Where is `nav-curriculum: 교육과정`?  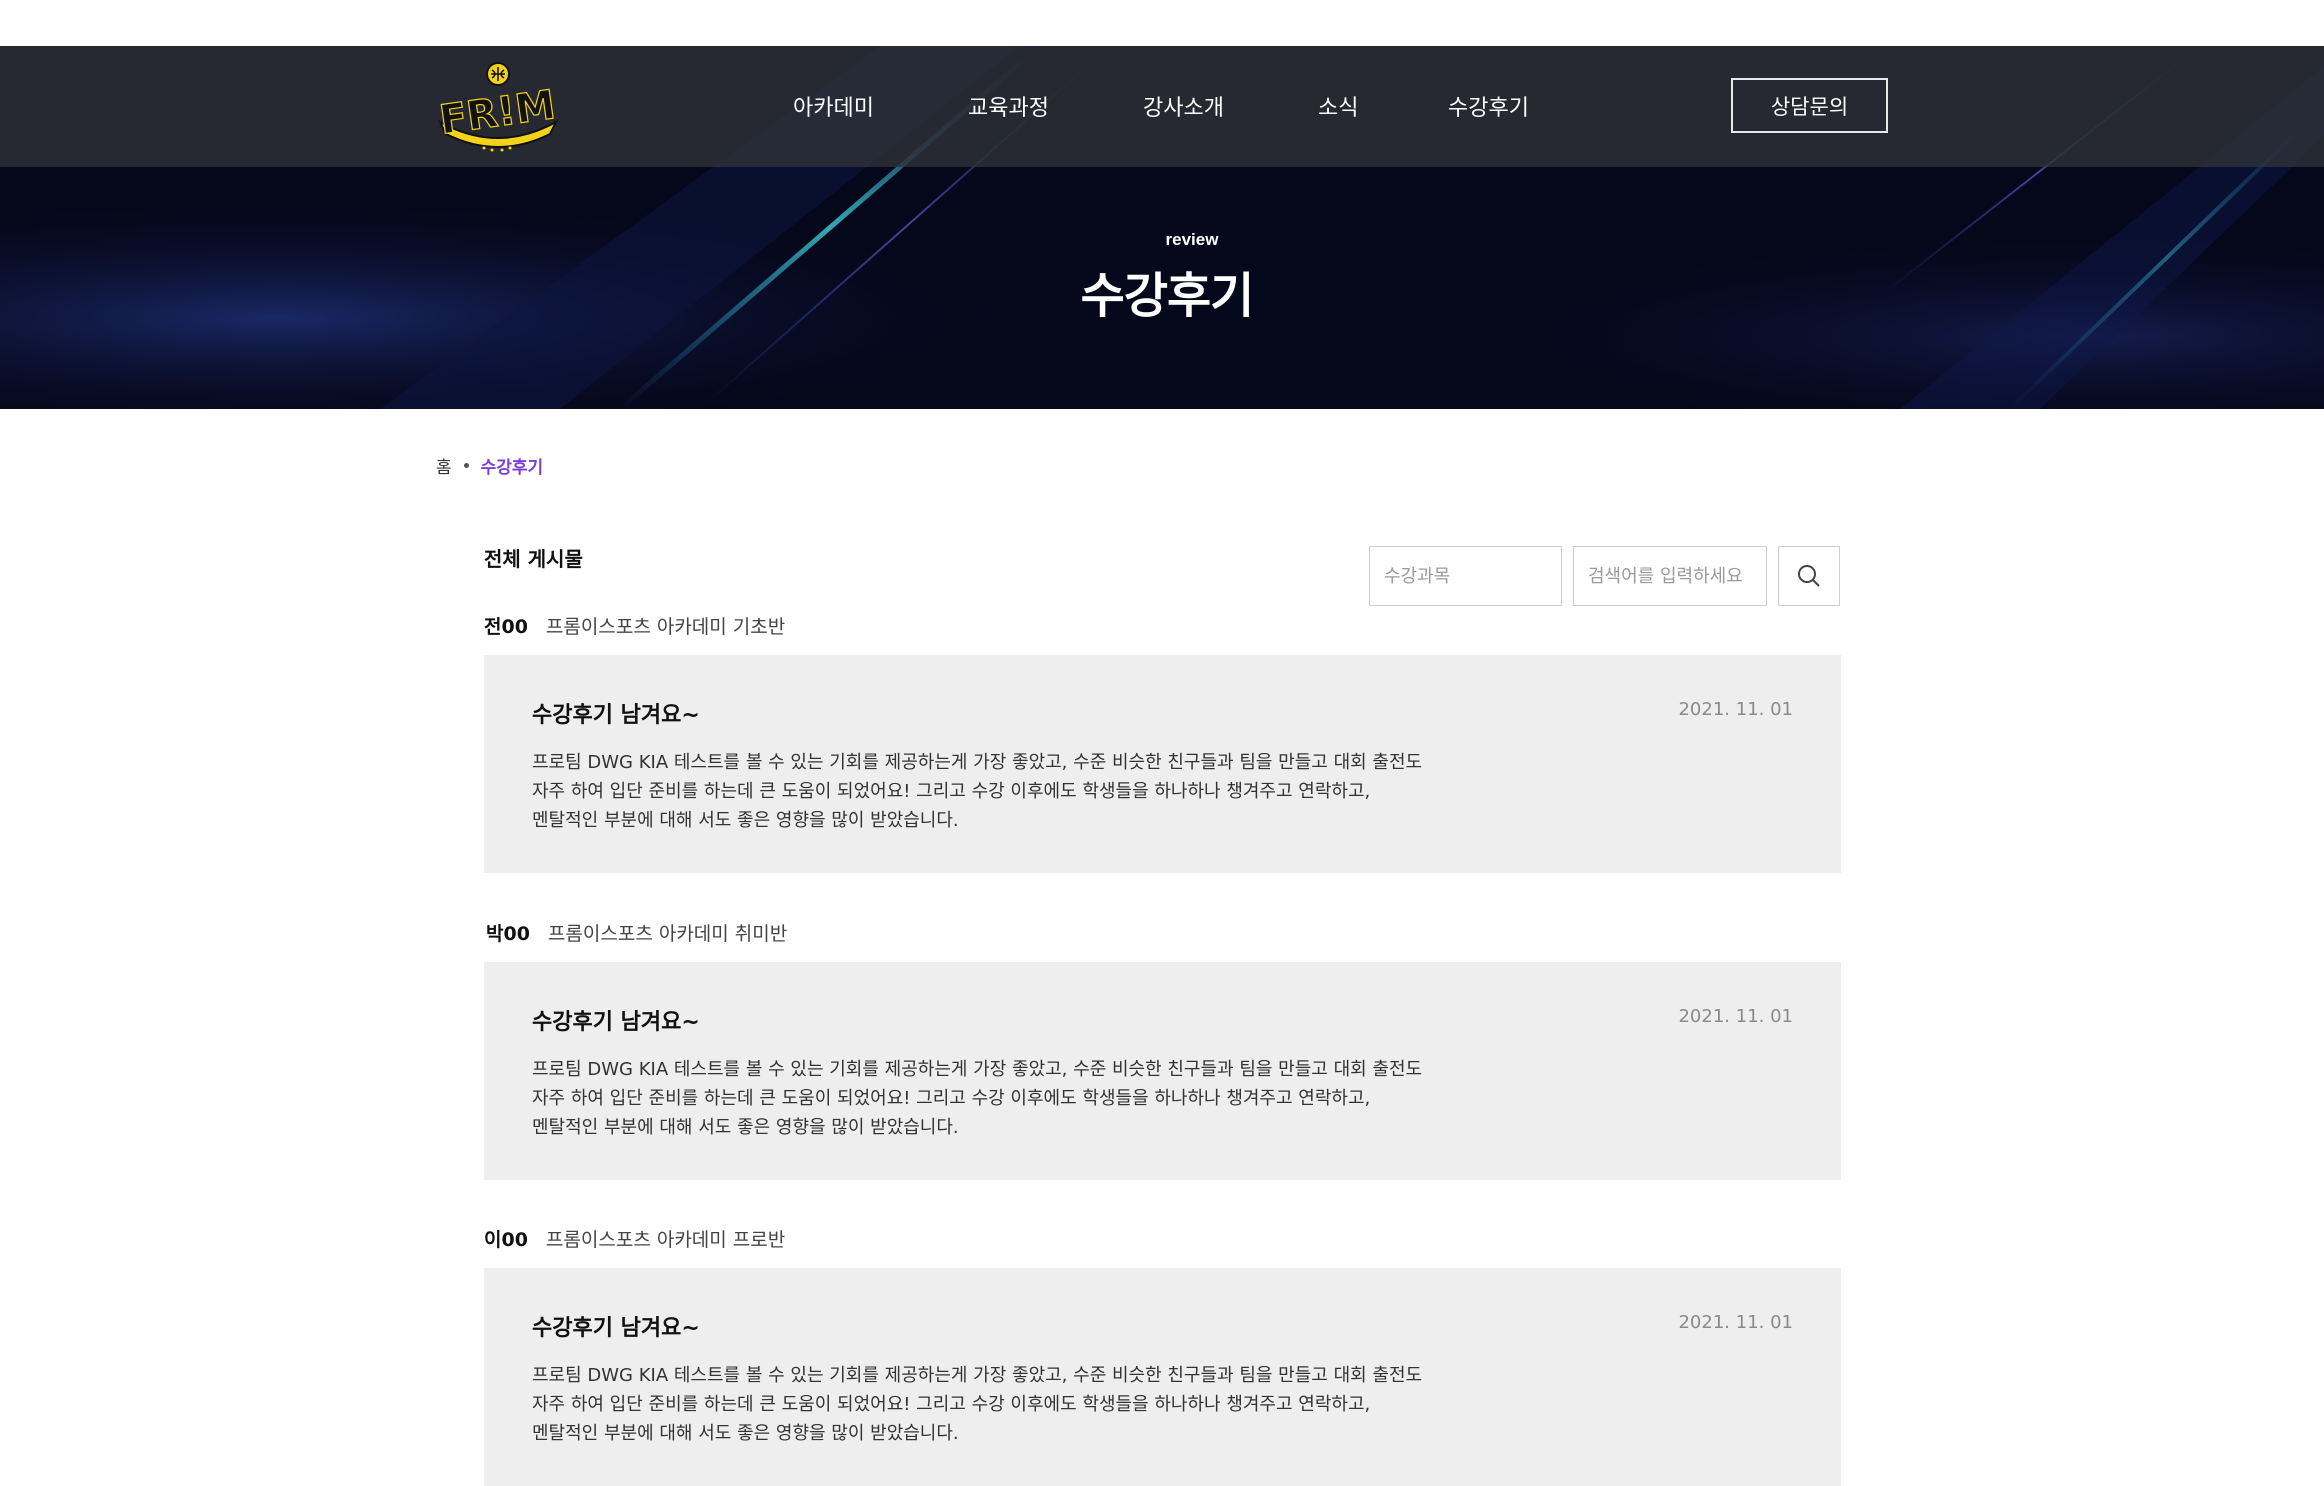 nav-curriculum: 교육과정 is located at coordinates (1008, 106).